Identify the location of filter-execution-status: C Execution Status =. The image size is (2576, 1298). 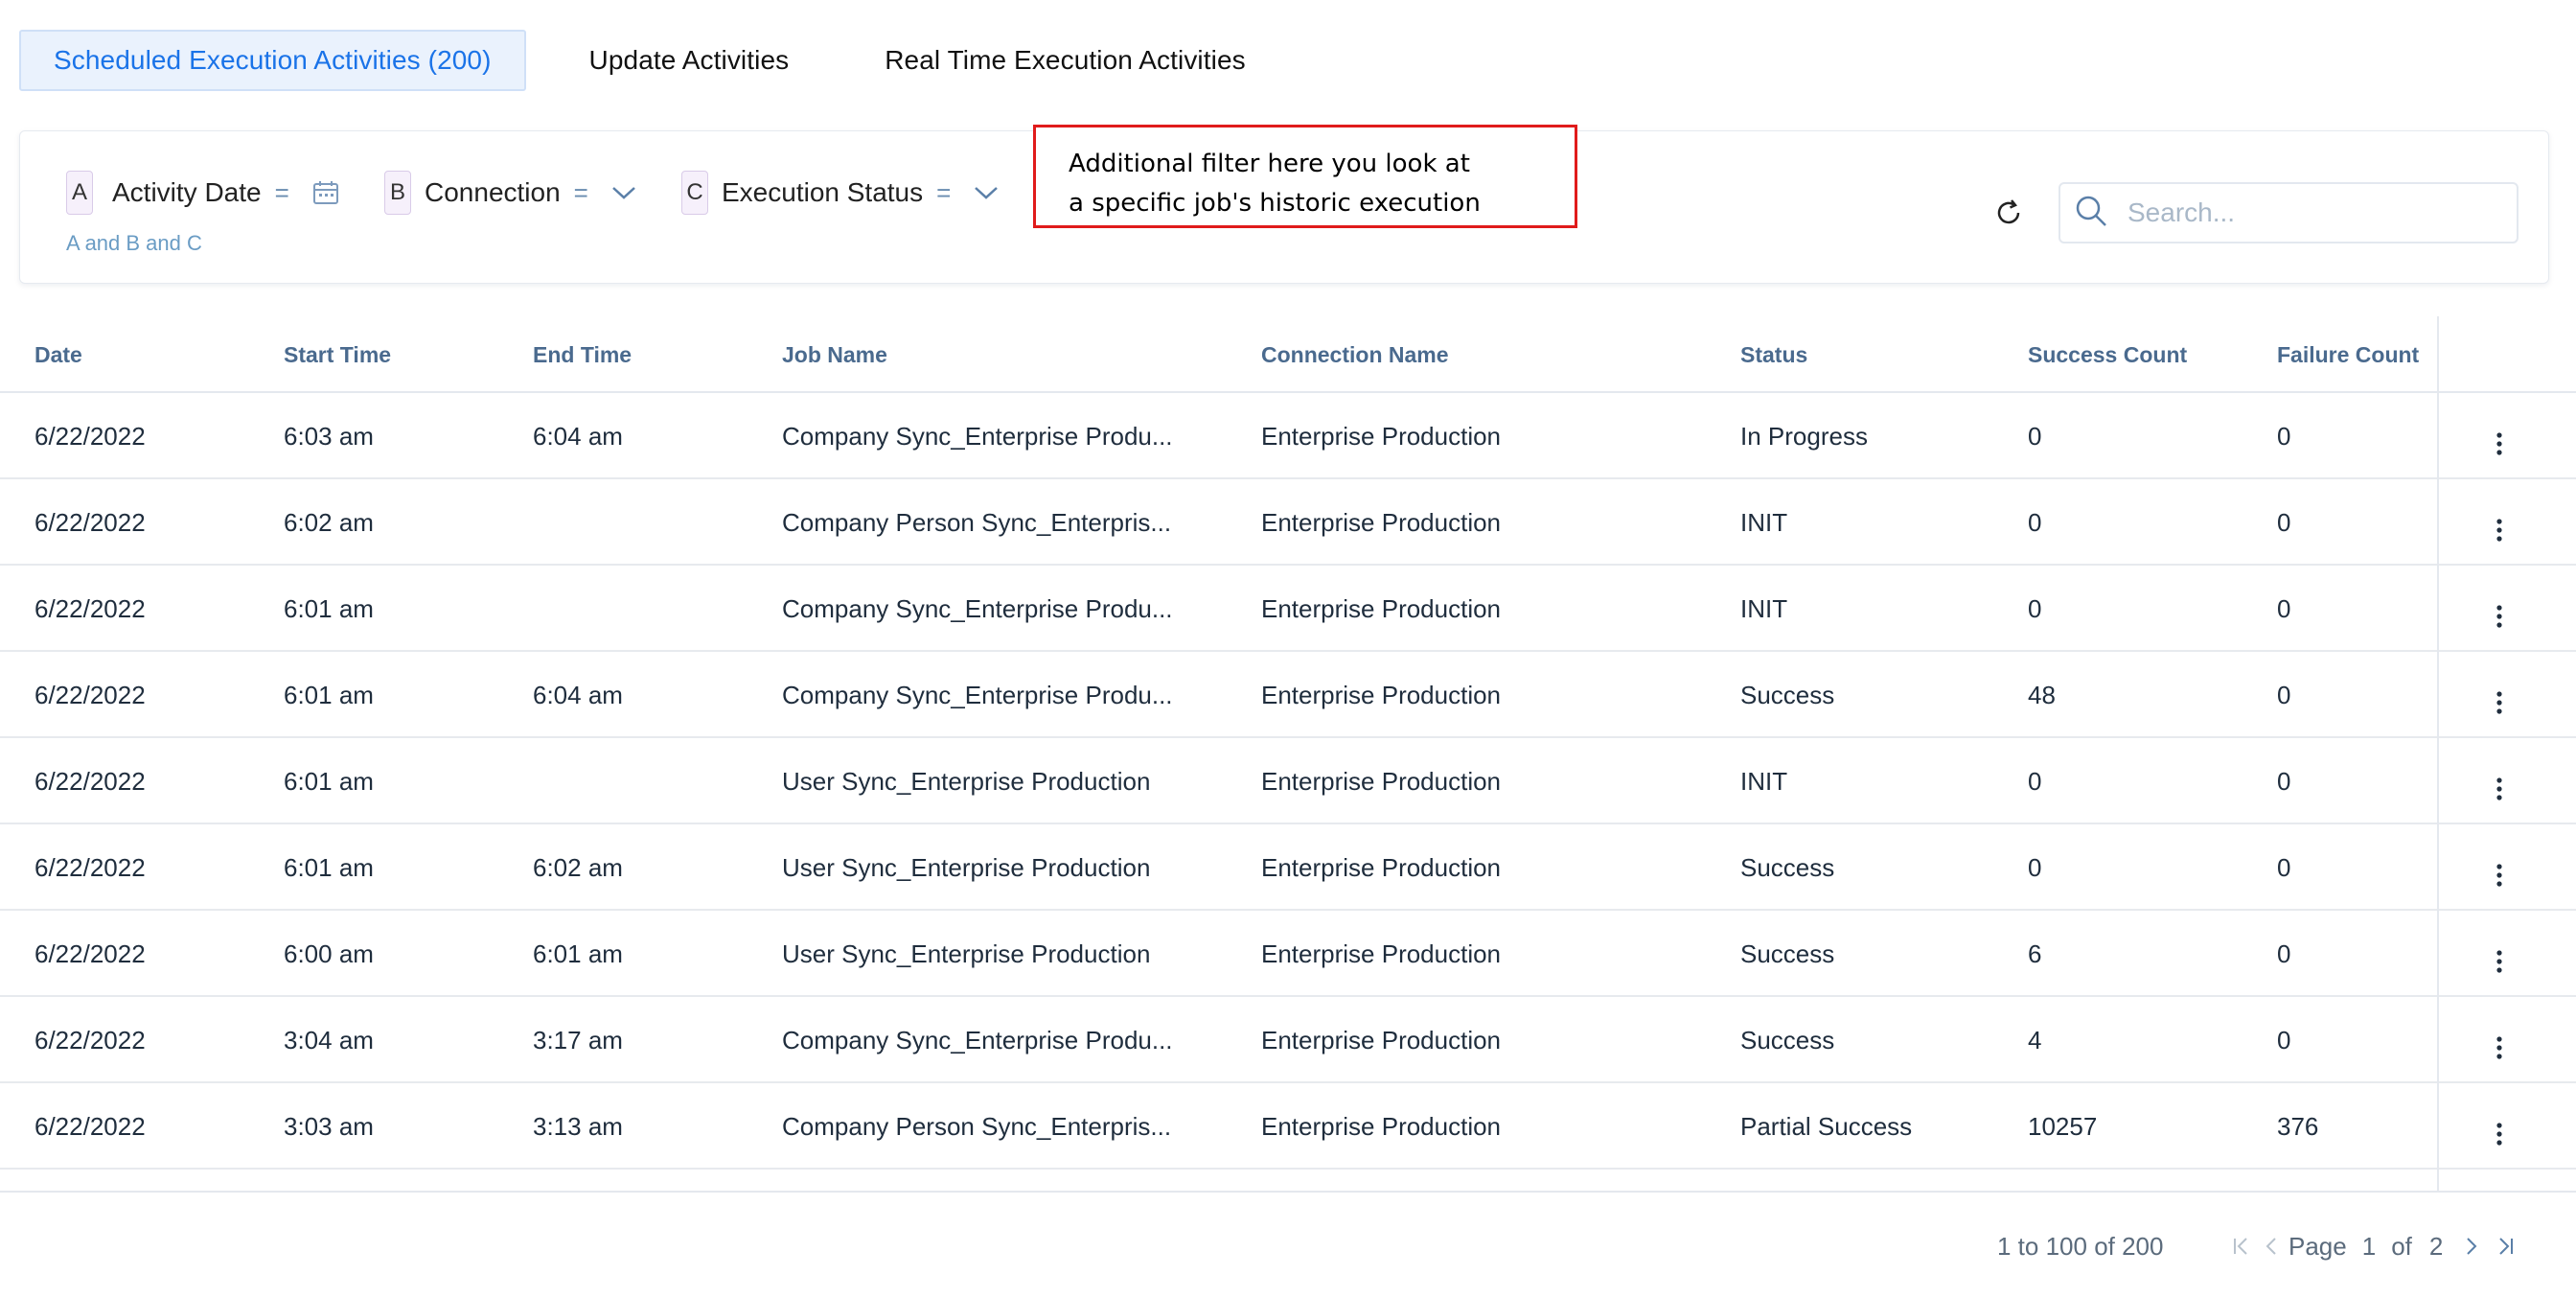
(840, 193).